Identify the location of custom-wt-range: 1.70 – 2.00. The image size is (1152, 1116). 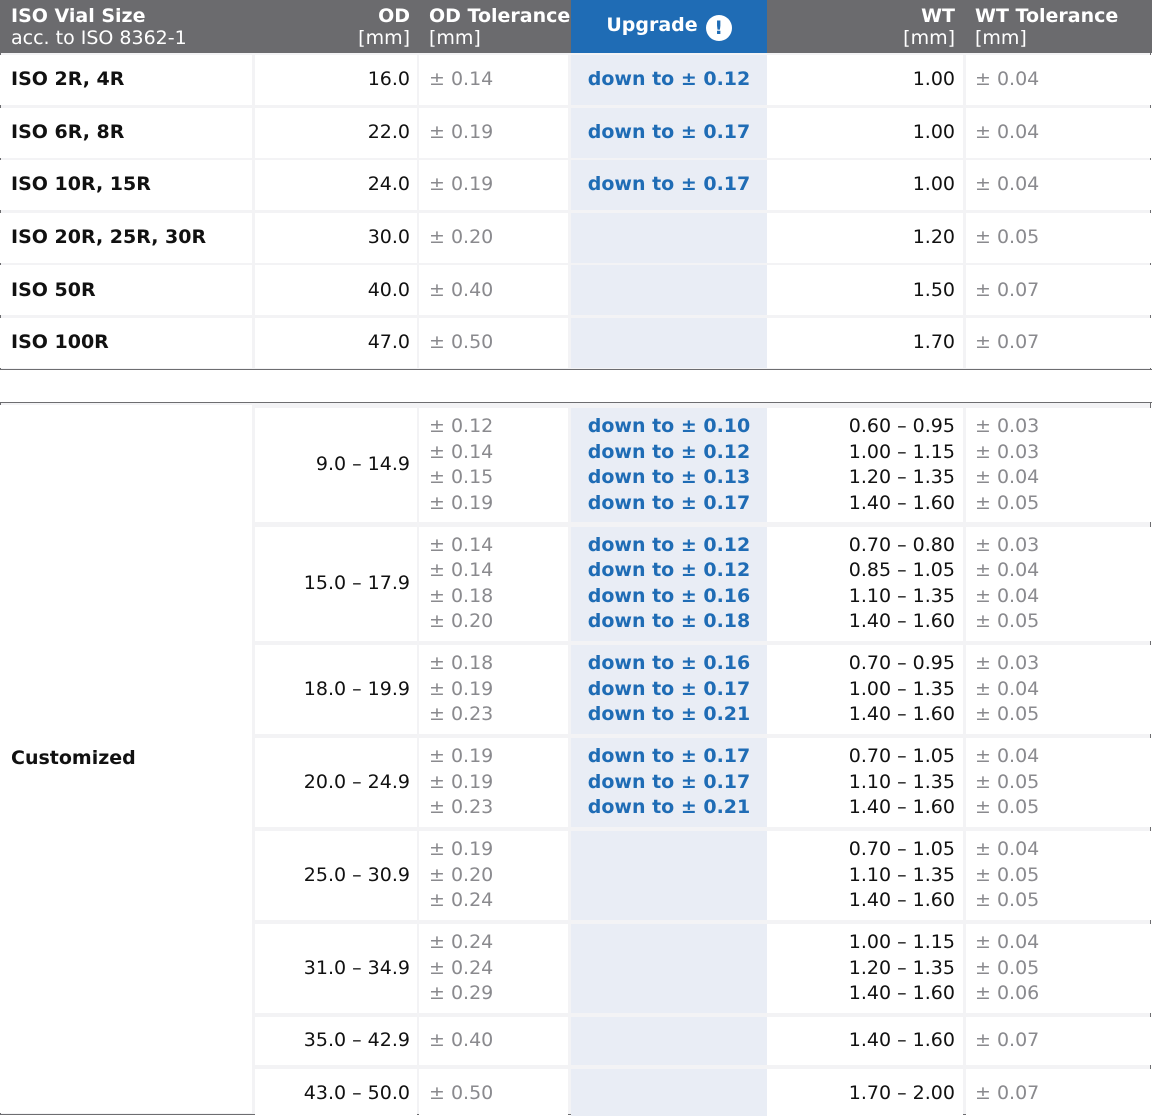
(901, 1092).